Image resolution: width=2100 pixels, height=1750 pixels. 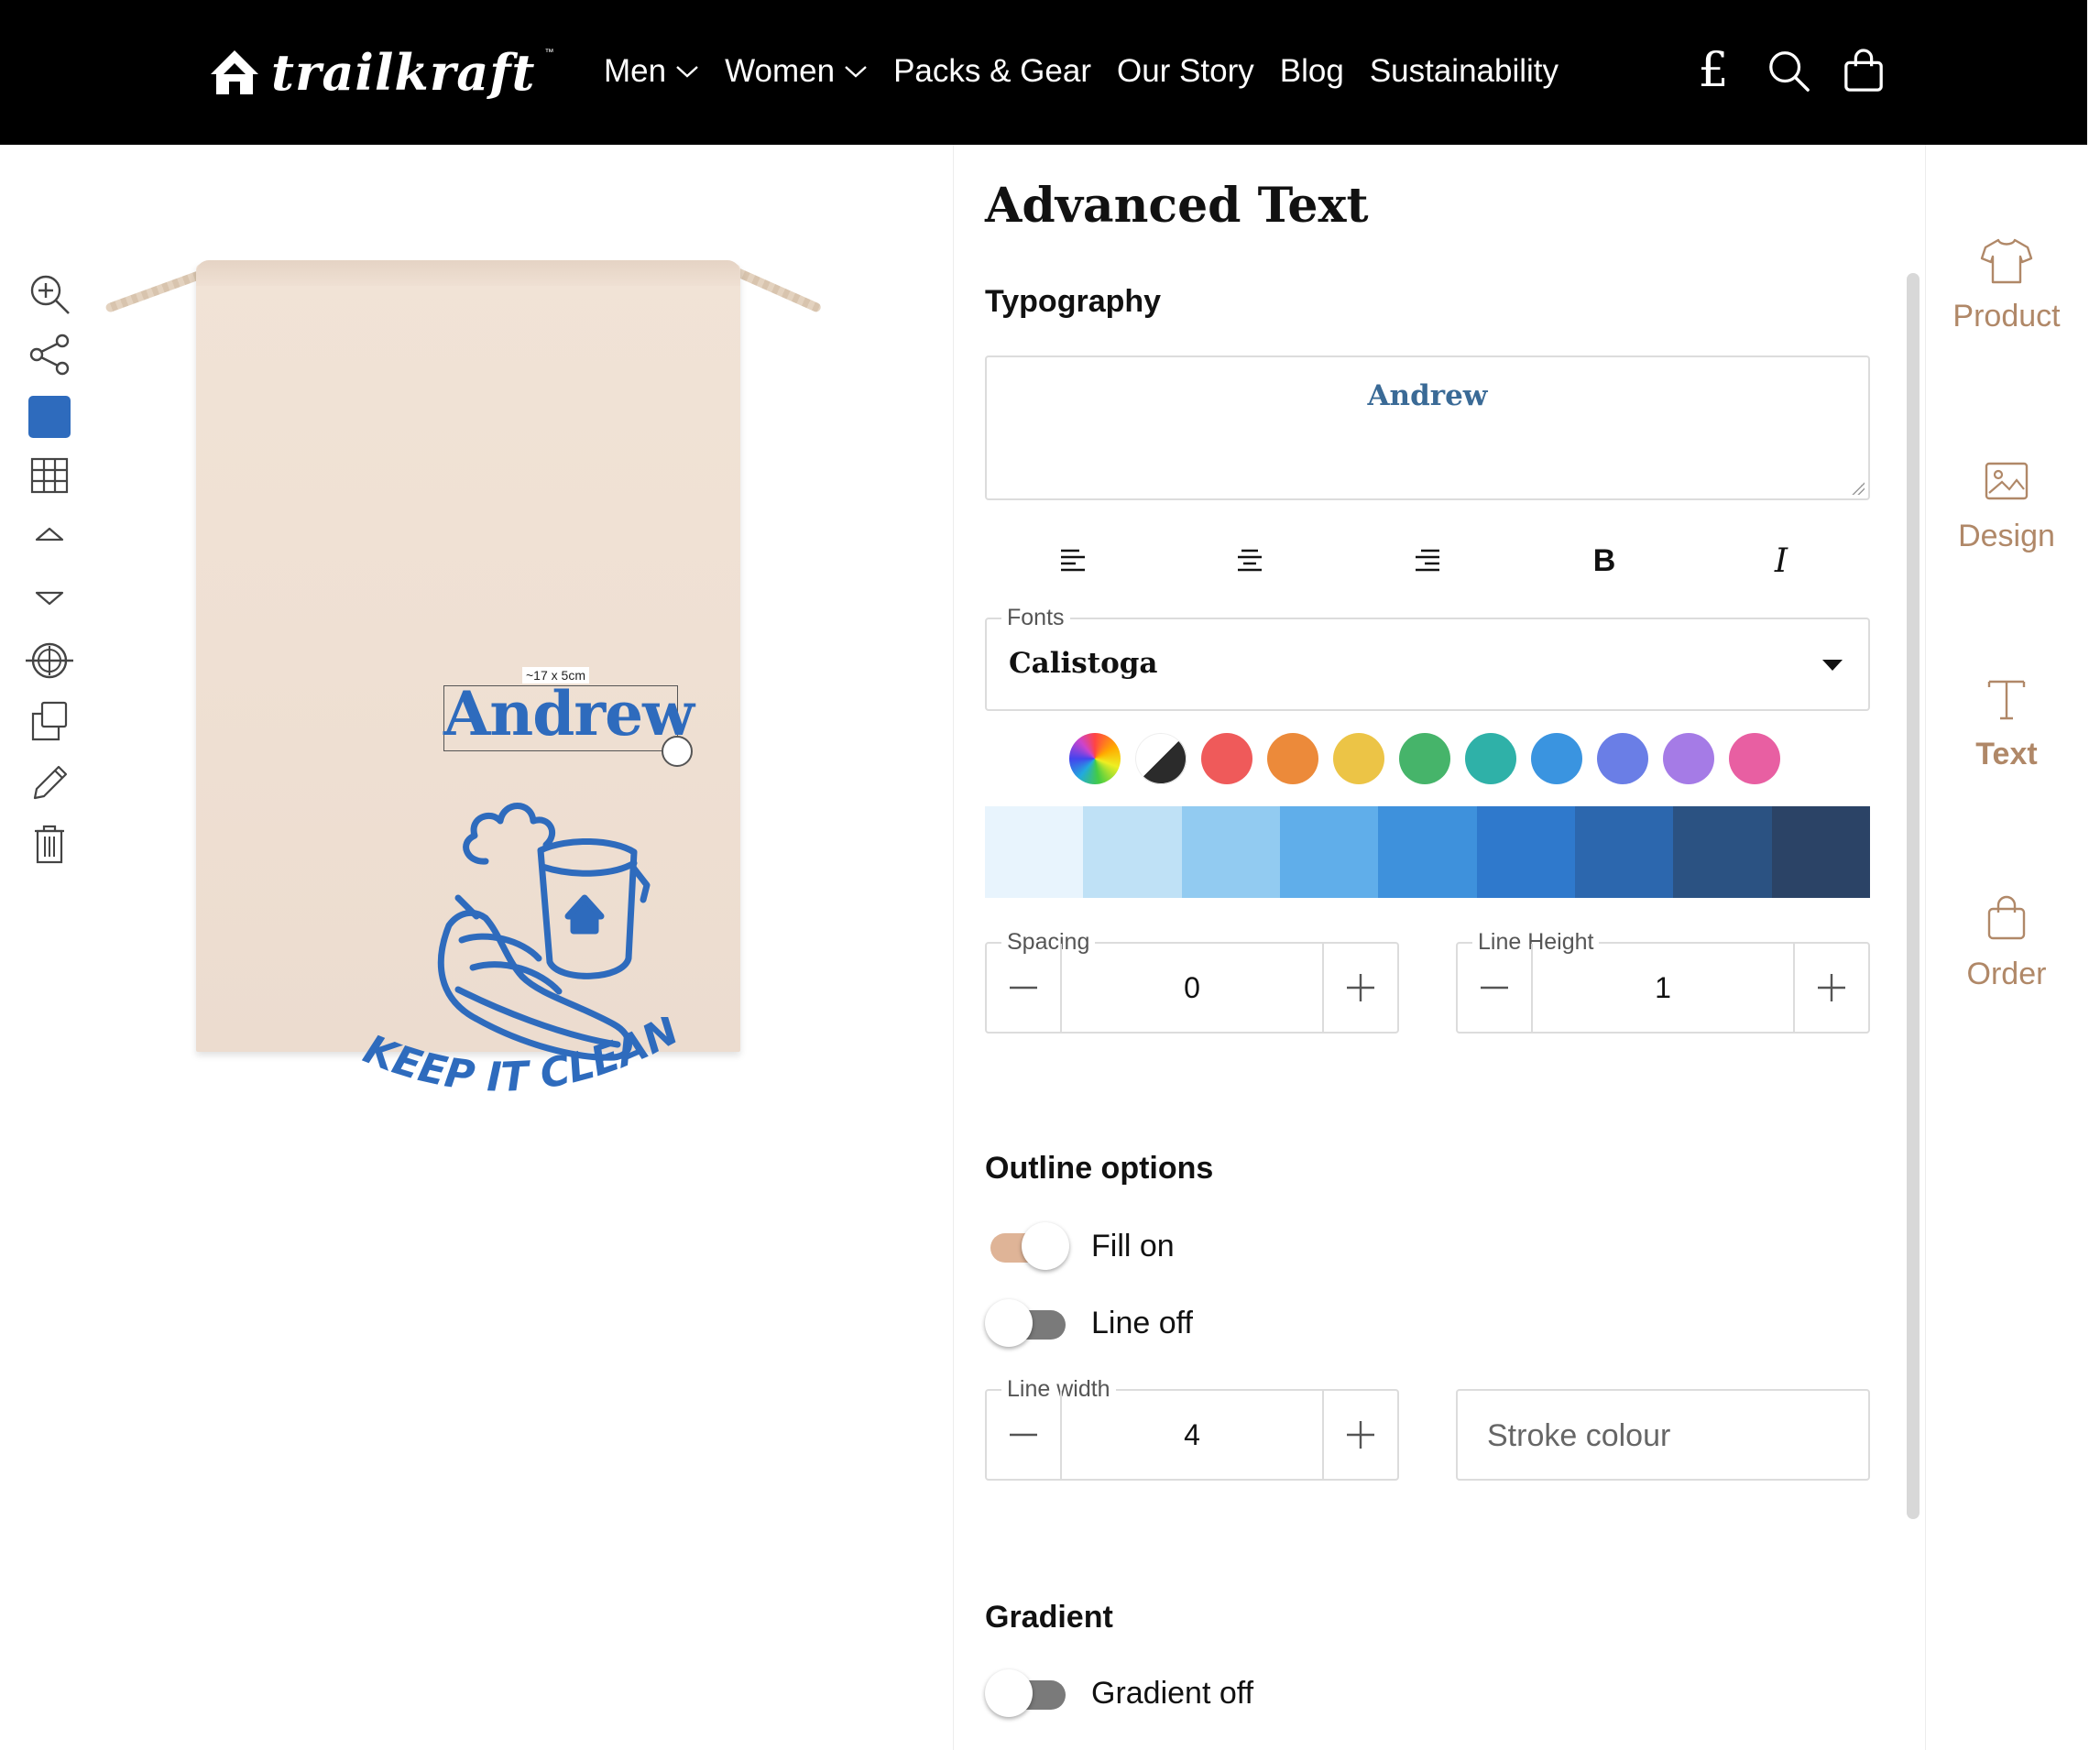 What do you see at coordinates (569, 714) in the screenshot?
I see `product-text-layer: Andrew` at bounding box center [569, 714].